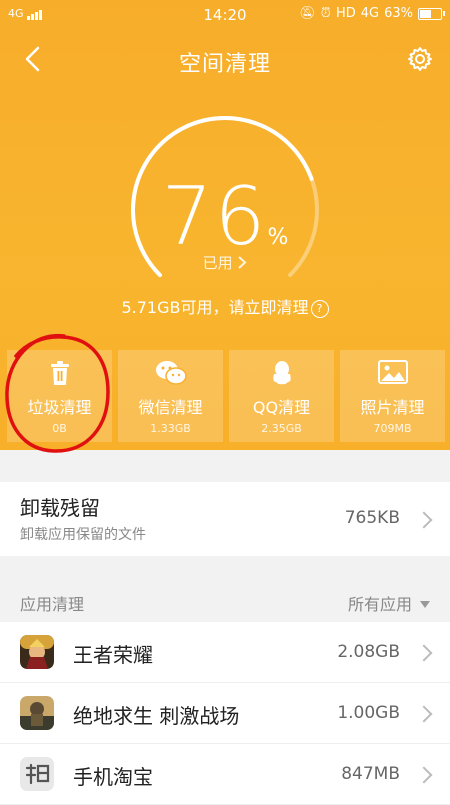 The height and width of the screenshot is (805, 450). What do you see at coordinates (214, 216) in the screenshot?
I see `usage-value: 76` at bounding box center [214, 216].